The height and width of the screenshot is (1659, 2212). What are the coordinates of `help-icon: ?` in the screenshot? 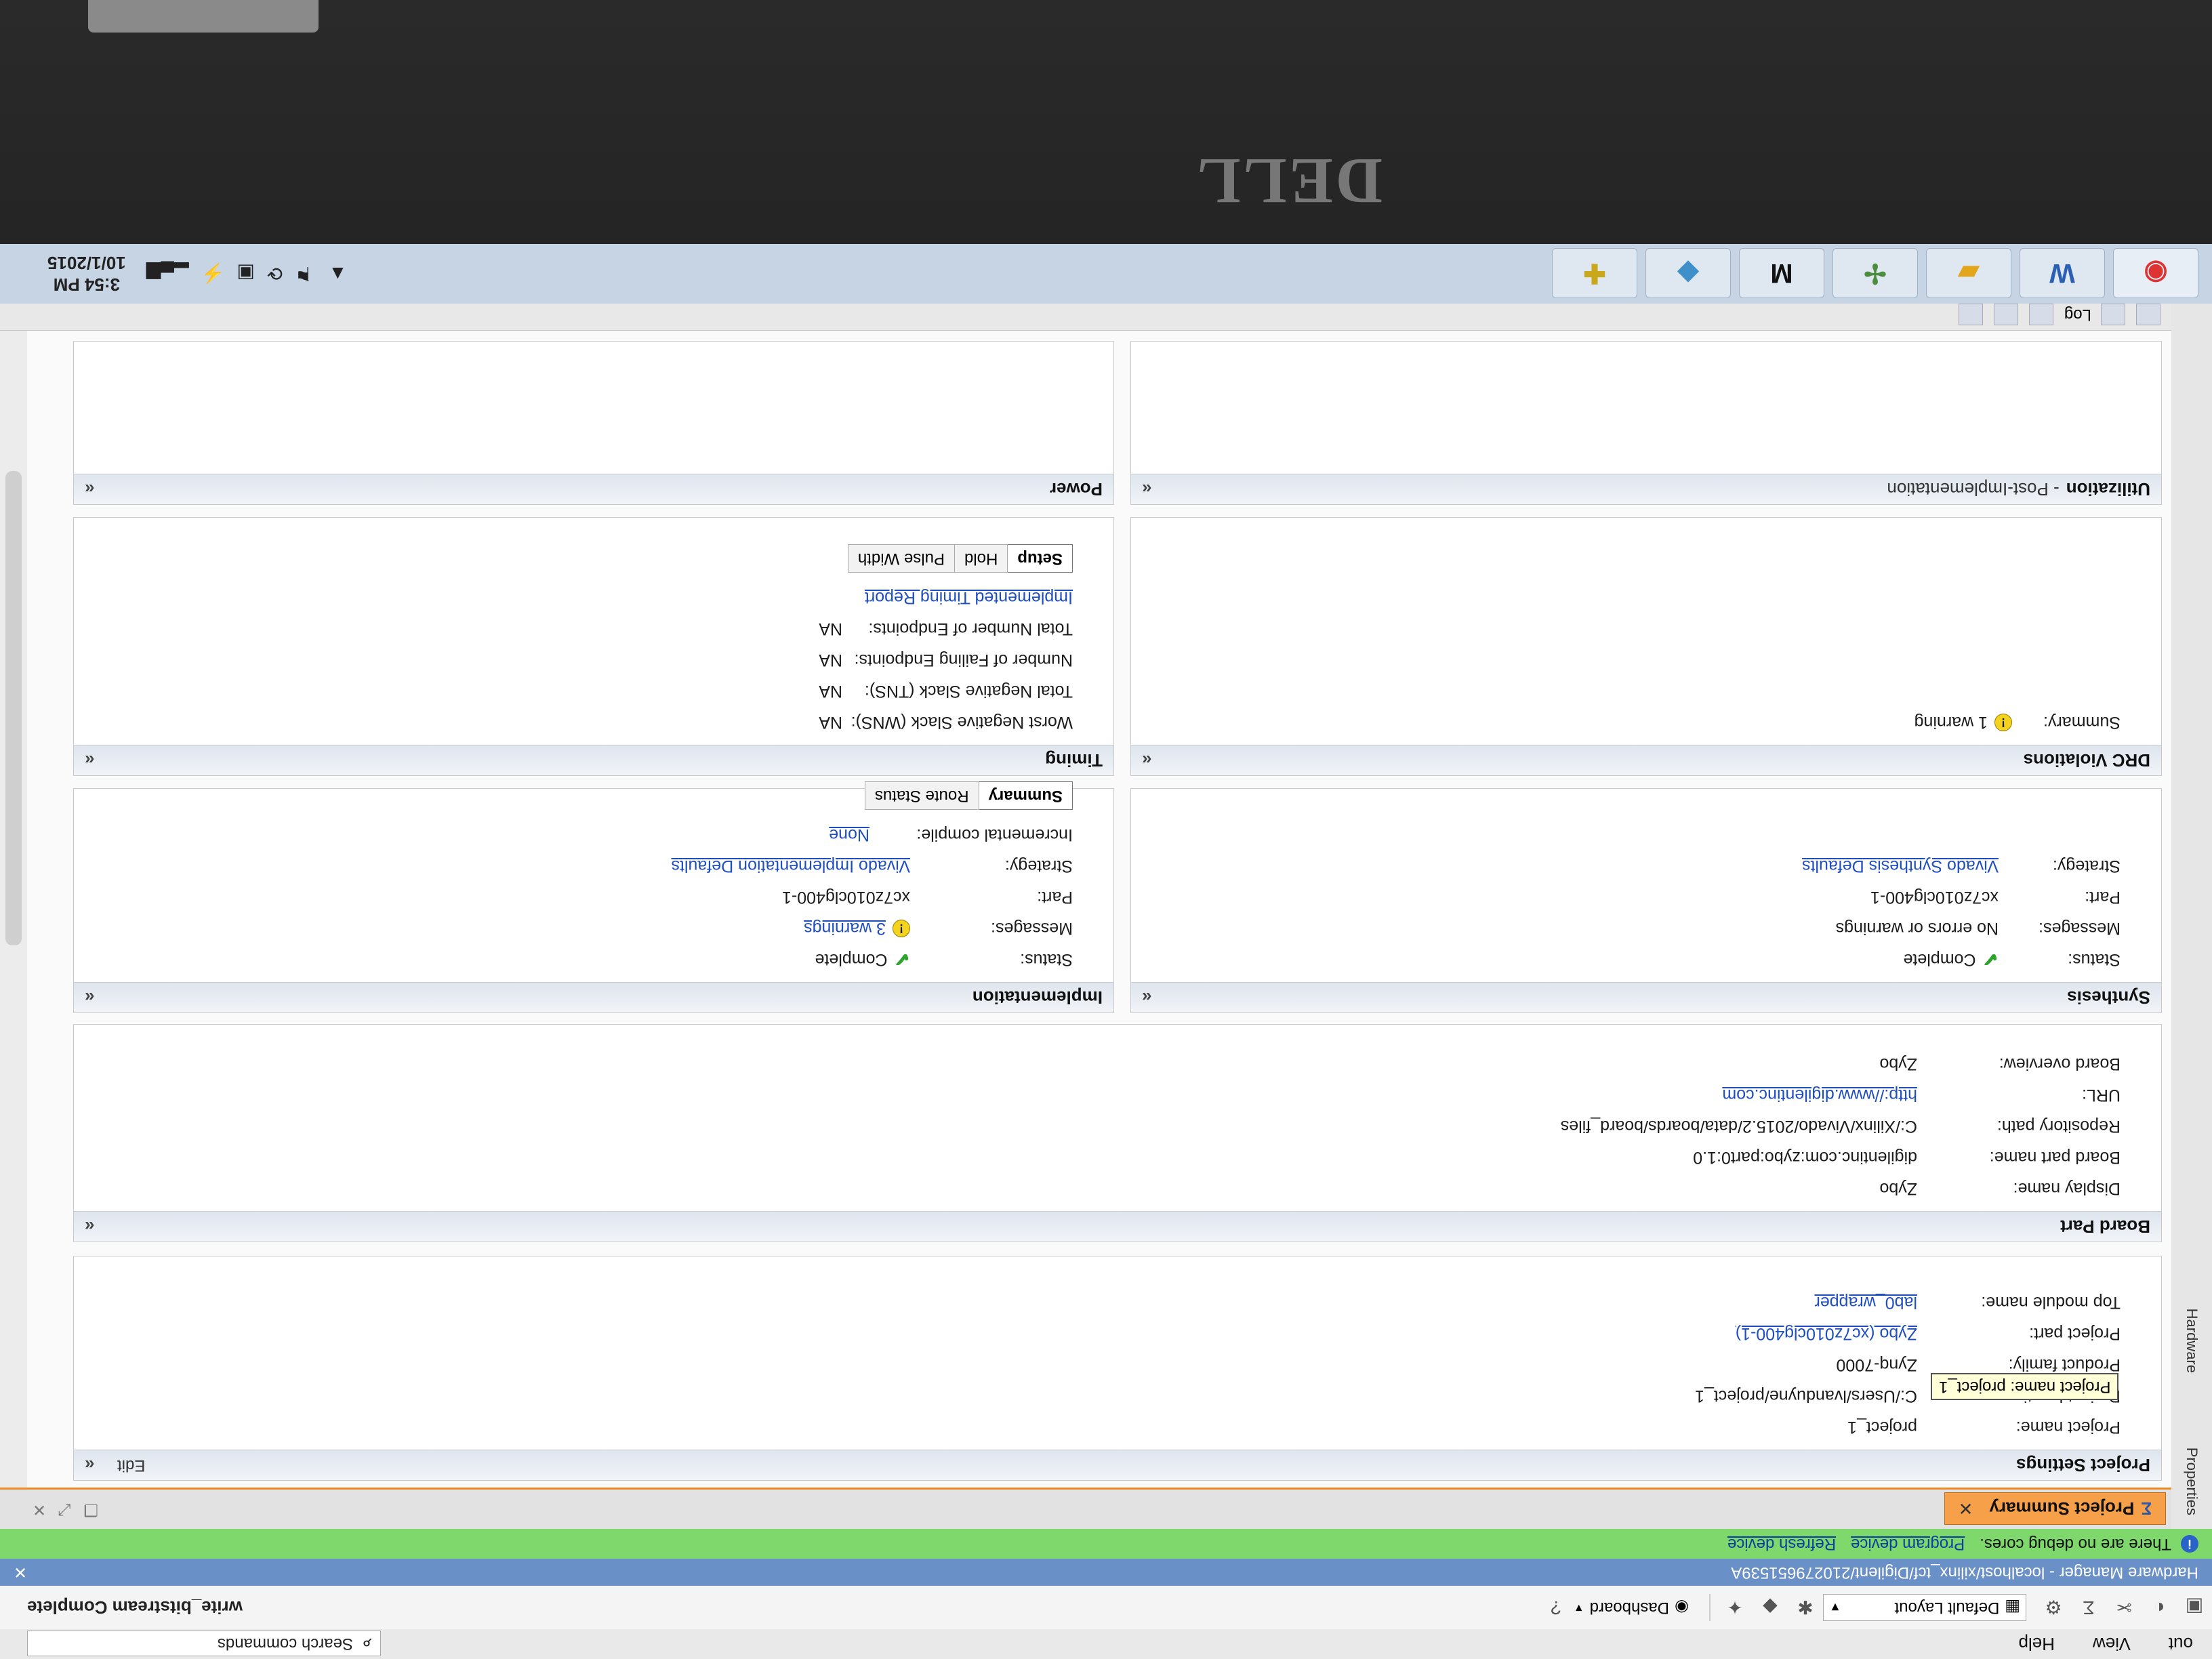 It's located at (1556, 1607).